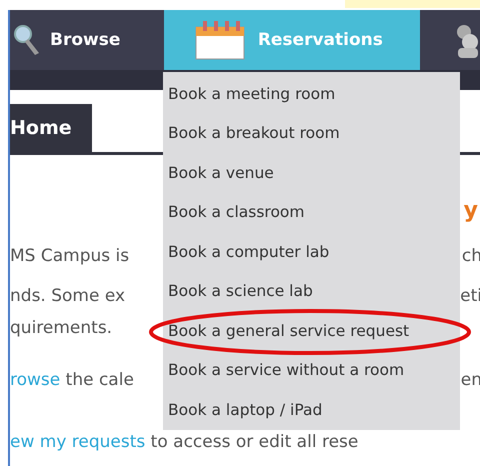 Image resolution: width=480 pixels, height=466 pixels. Describe the element at coordinates (221, 173) in the screenshot. I see `menu-item: Book a venue` at that location.